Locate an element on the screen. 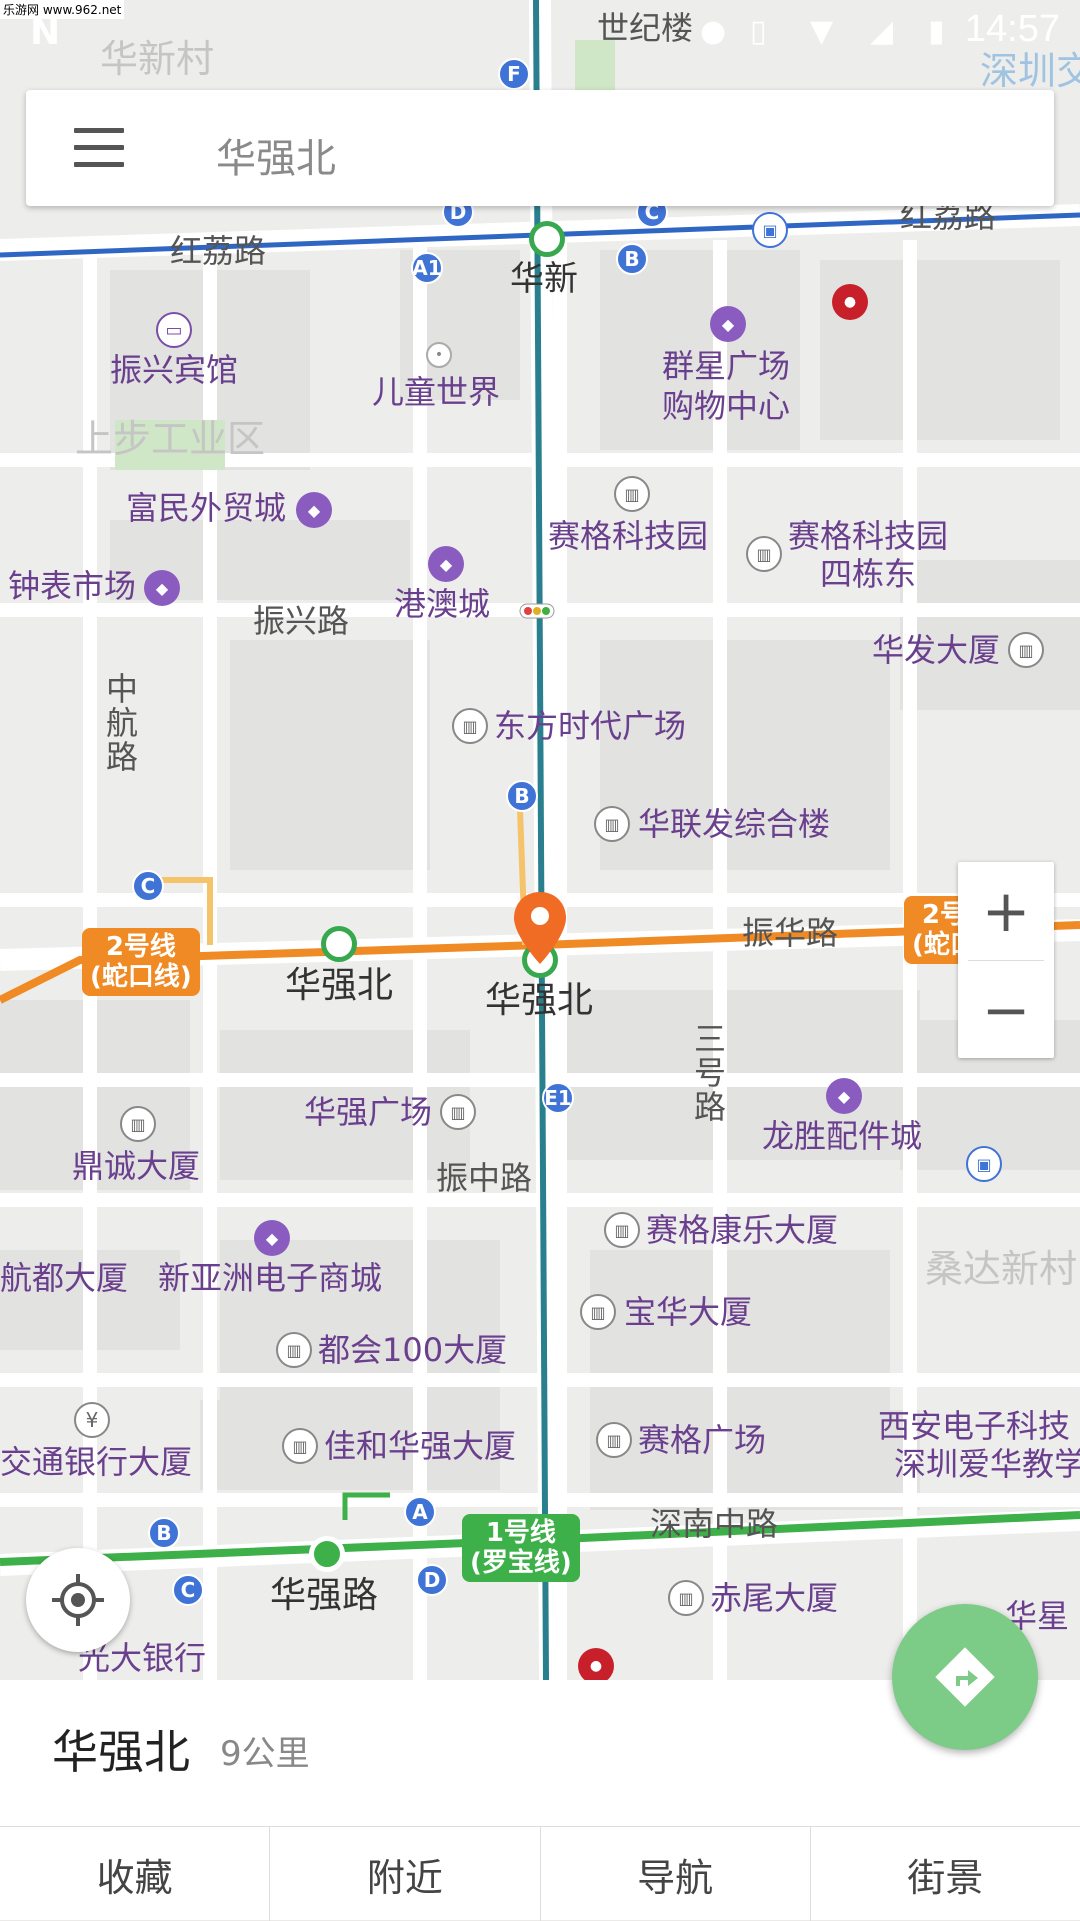  zoom-controls: + − is located at coordinates (1006, 960).